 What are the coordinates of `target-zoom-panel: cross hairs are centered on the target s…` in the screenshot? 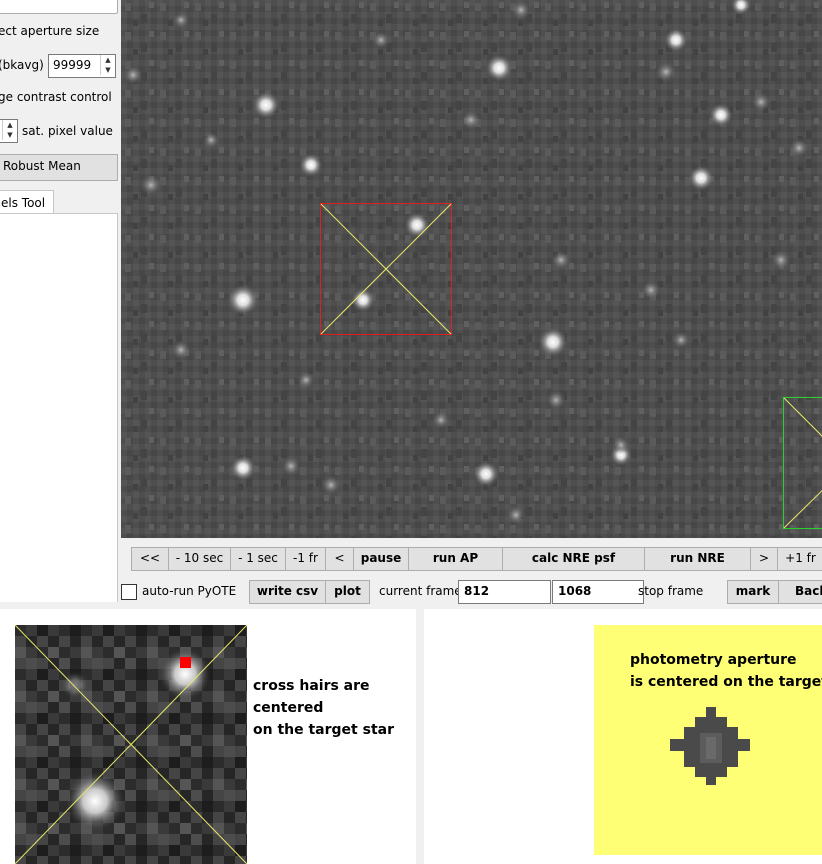 It's located at (208, 736).